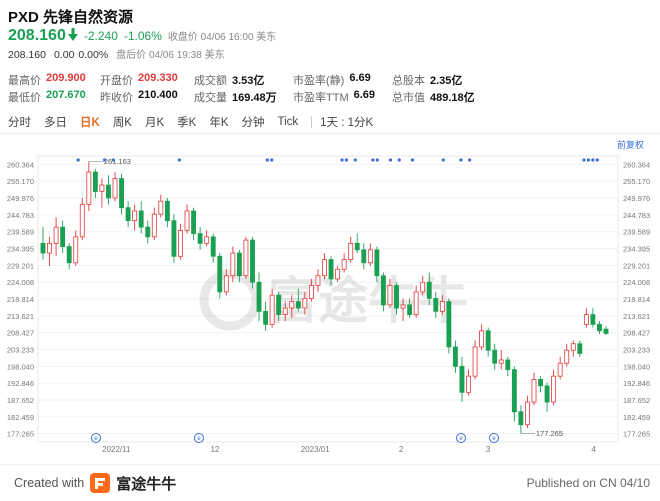  I want to click on tab-4: 月K, so click(154, 122).